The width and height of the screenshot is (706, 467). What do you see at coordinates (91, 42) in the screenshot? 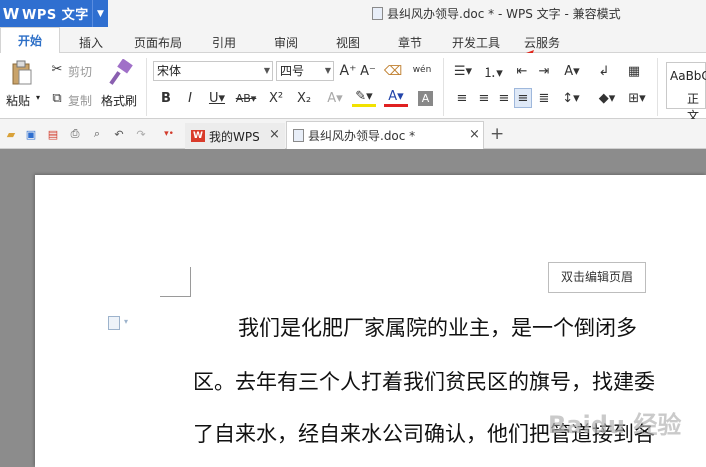
I see `tab-insert: 插入` at bounding box center [91, 42].